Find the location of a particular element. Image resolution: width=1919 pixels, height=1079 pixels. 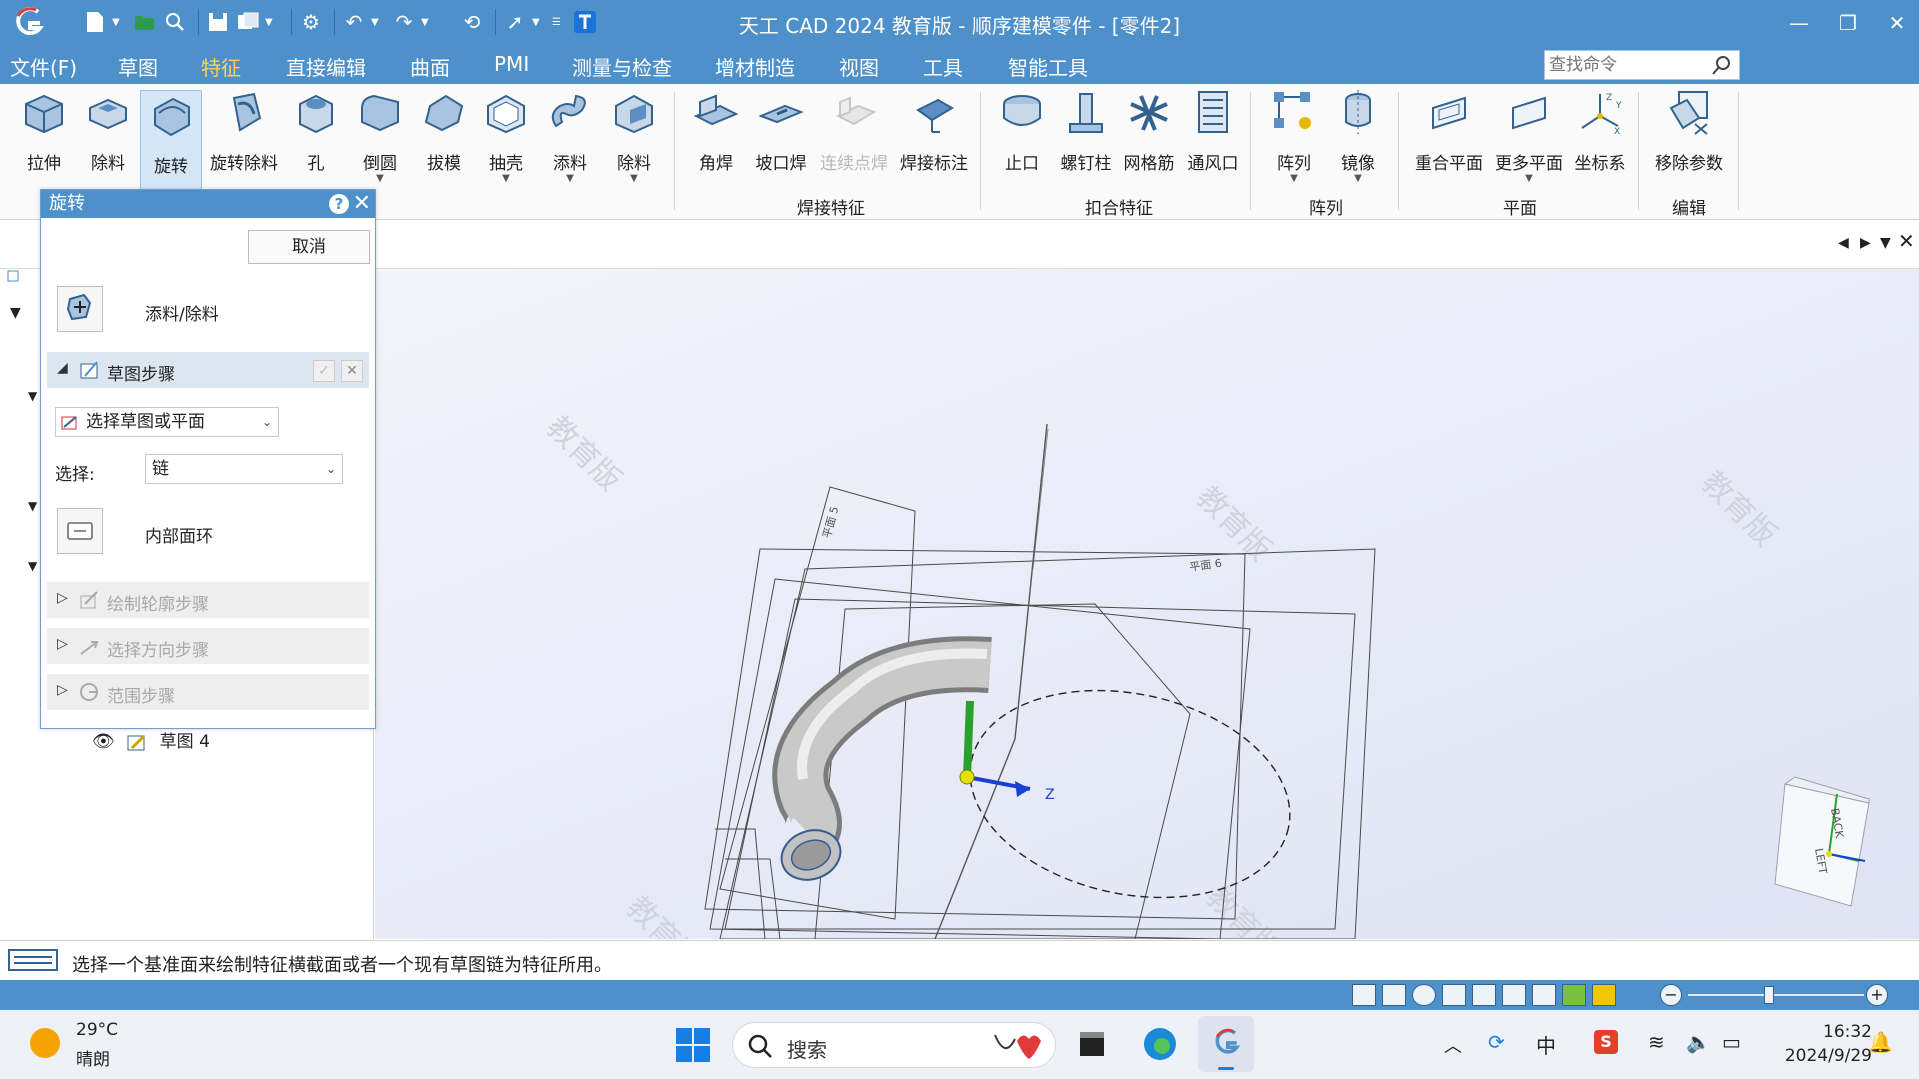

tree-expand-icon-3: ▼ is located at coordinates (32, 506).